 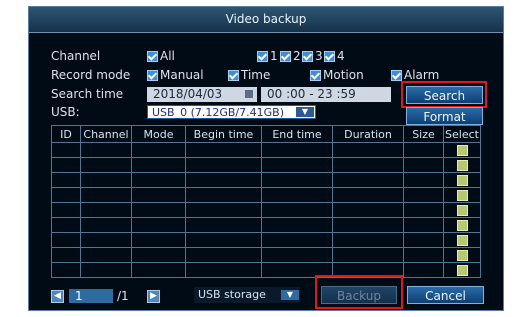 What do you see at coordinates (445, 295) in the screenshot?
I see `cancel-button: Cancel` at bounding box center [445, 295].